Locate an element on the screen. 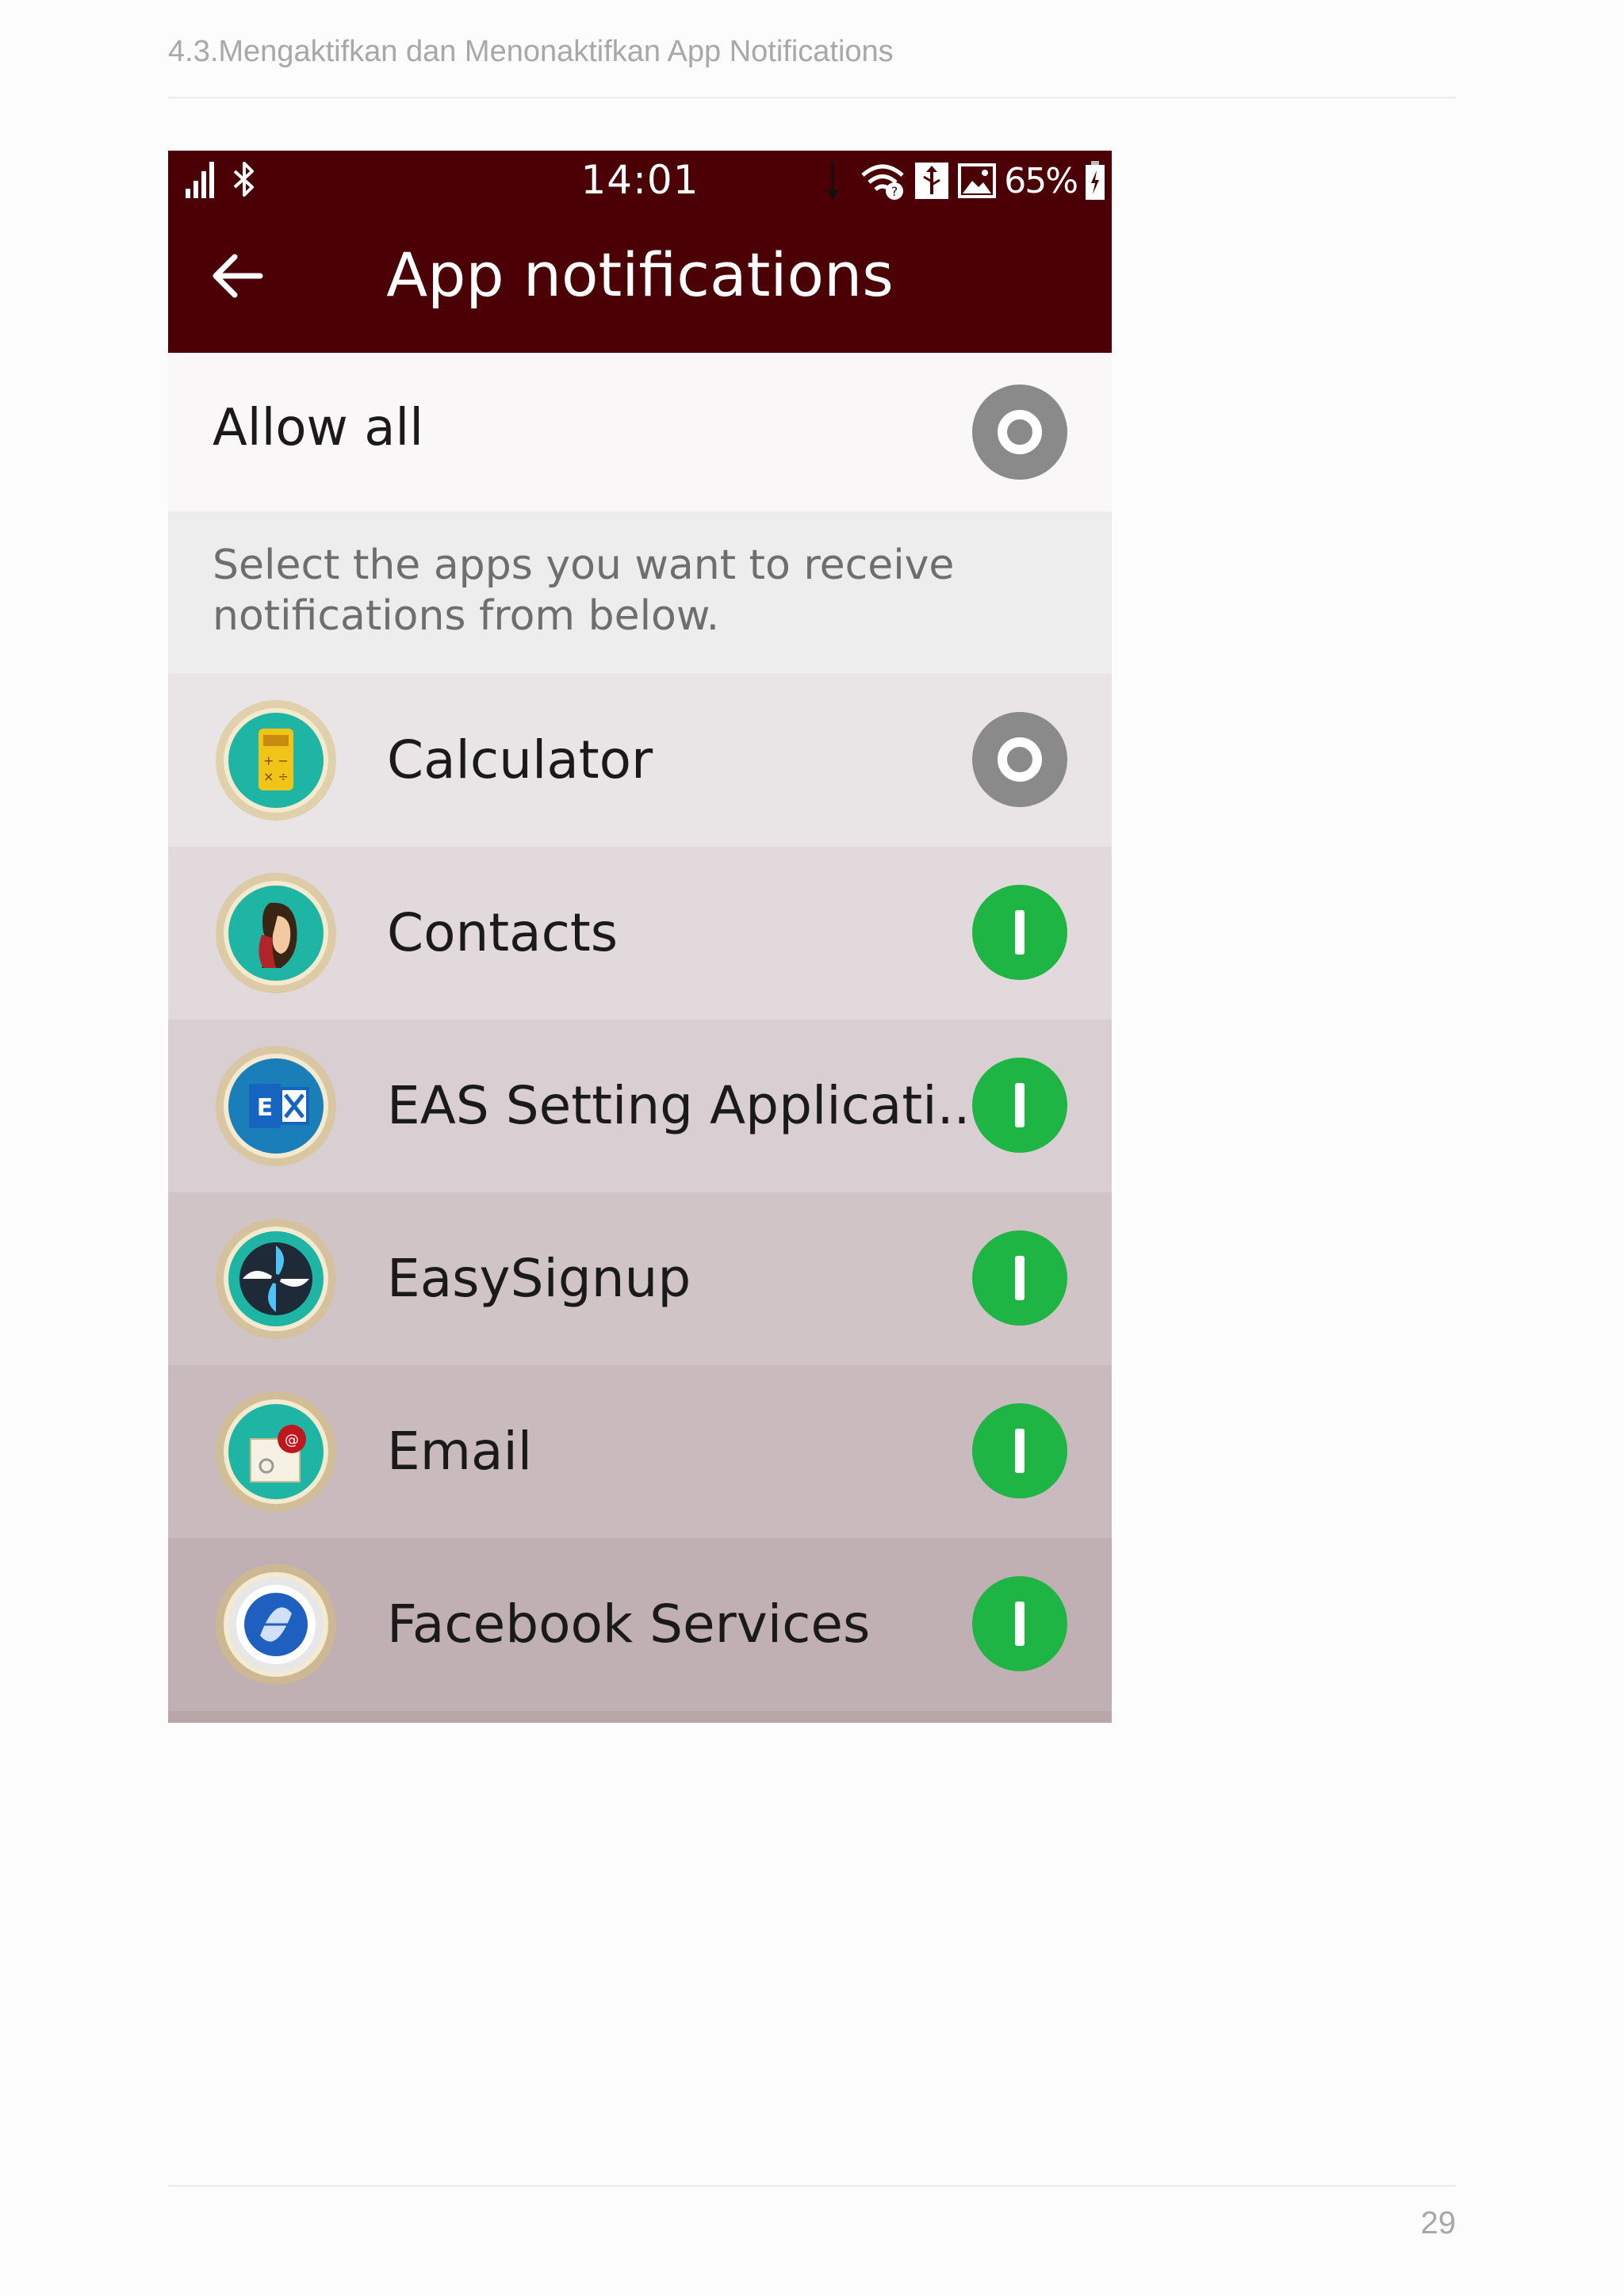 Image resolution: width=1624 pixels, height=2296 pixels. app-row: + − × ÷ Calculator is located at coordinates (640, 761).